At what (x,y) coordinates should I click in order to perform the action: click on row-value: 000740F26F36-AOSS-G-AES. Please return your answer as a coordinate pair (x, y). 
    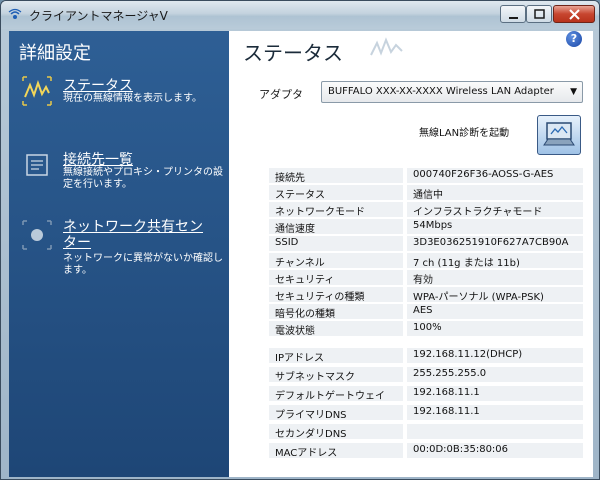
    Looking at the image, I should click on (483, 174).